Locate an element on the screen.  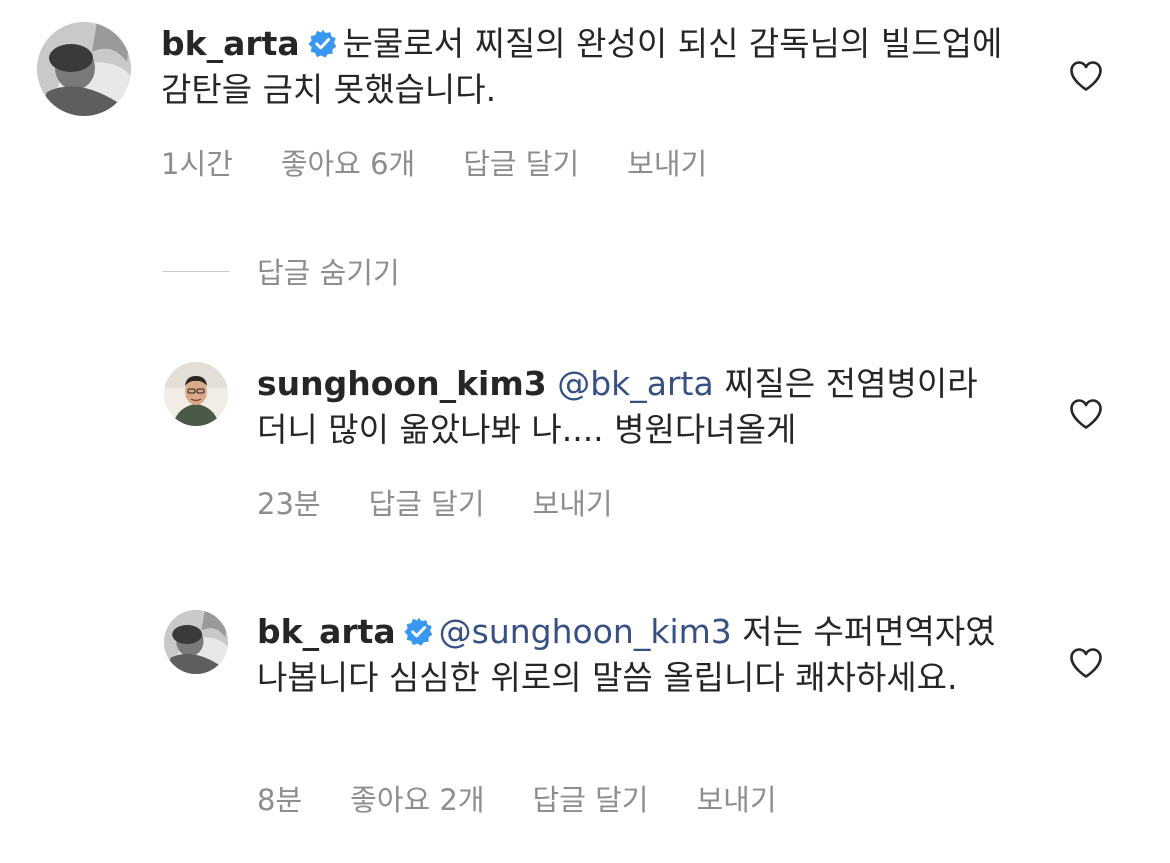
comment-time: 8분 is located at coordinates (280, 800).